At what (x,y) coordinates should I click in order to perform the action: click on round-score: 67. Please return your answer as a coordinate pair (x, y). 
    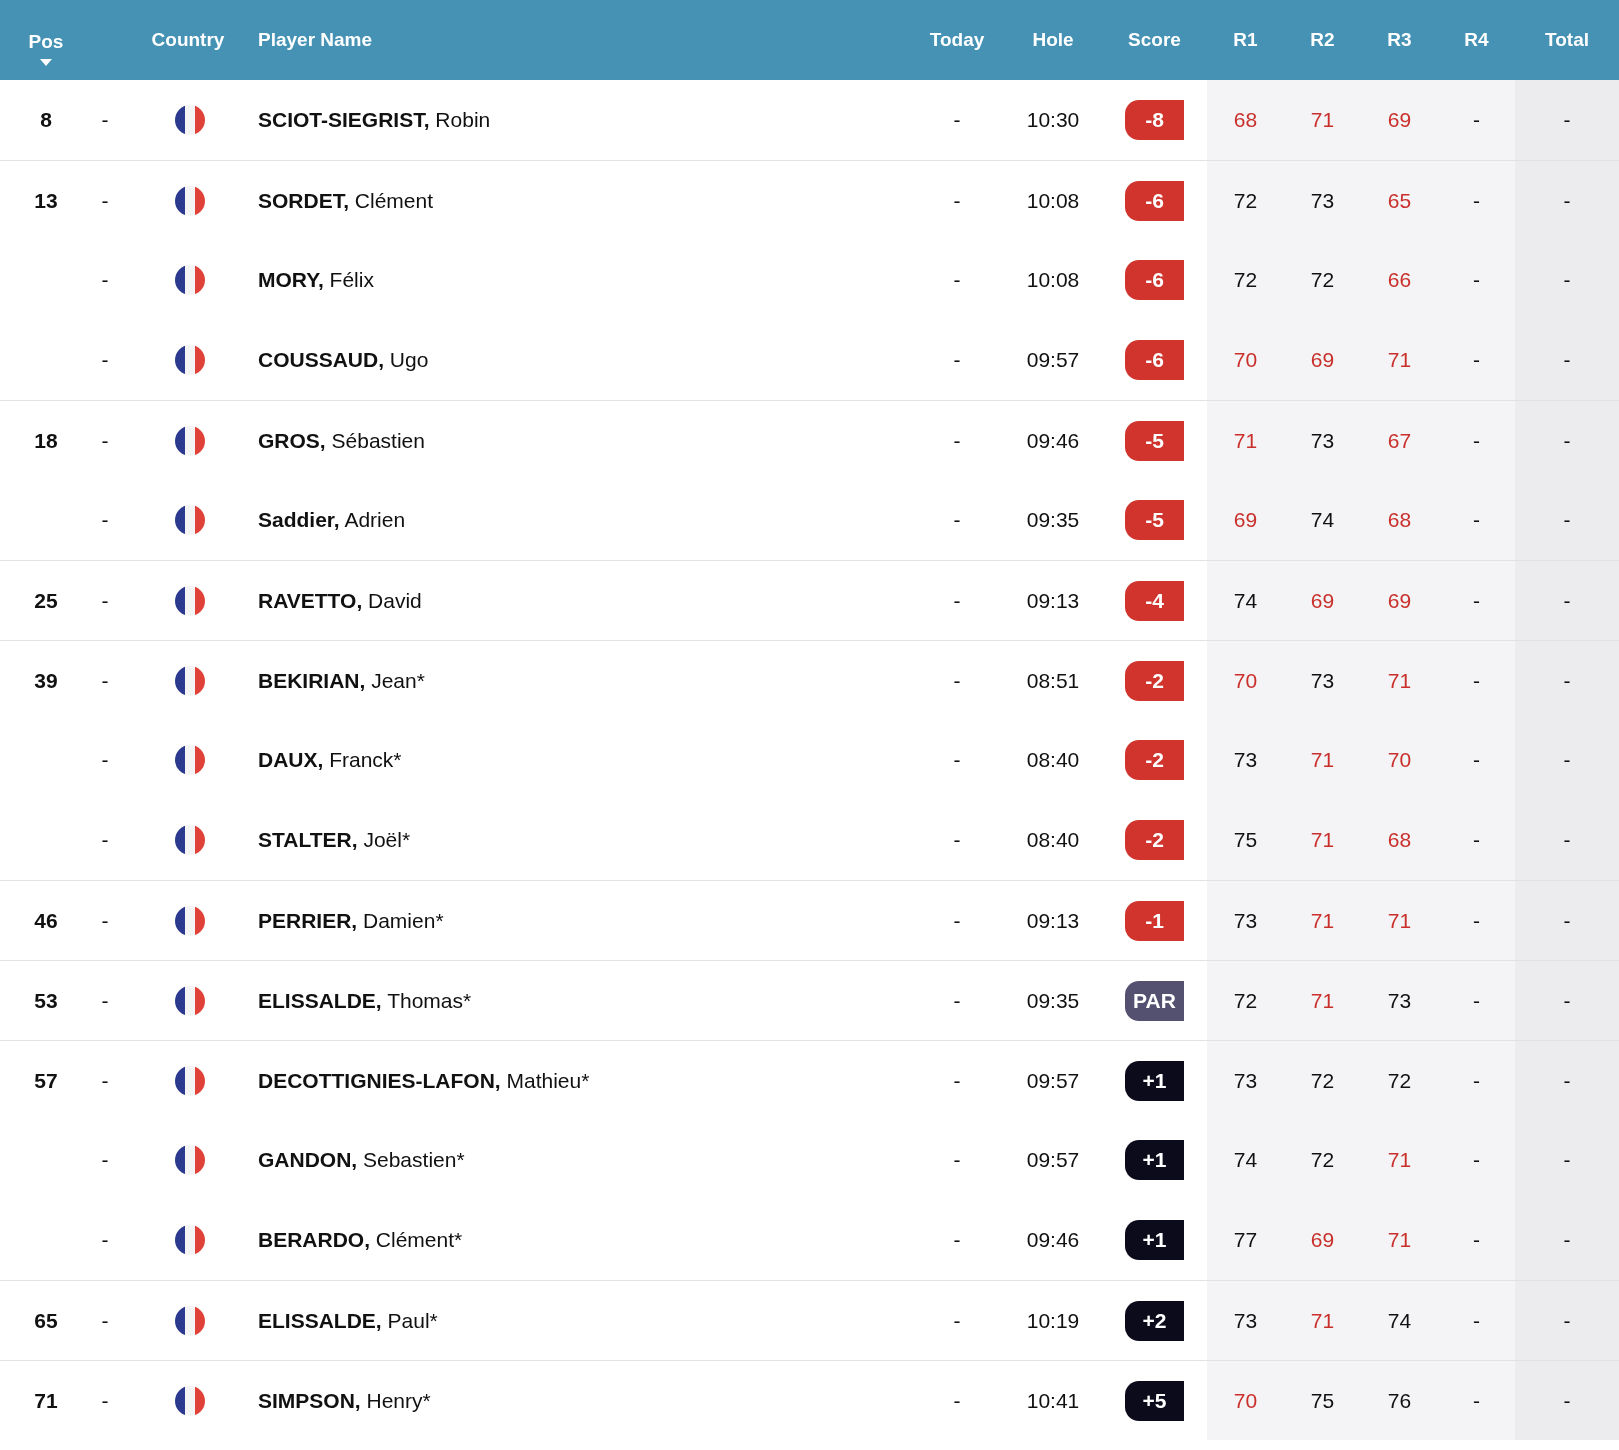
    Looking at the image, I should click on (1399, 440).